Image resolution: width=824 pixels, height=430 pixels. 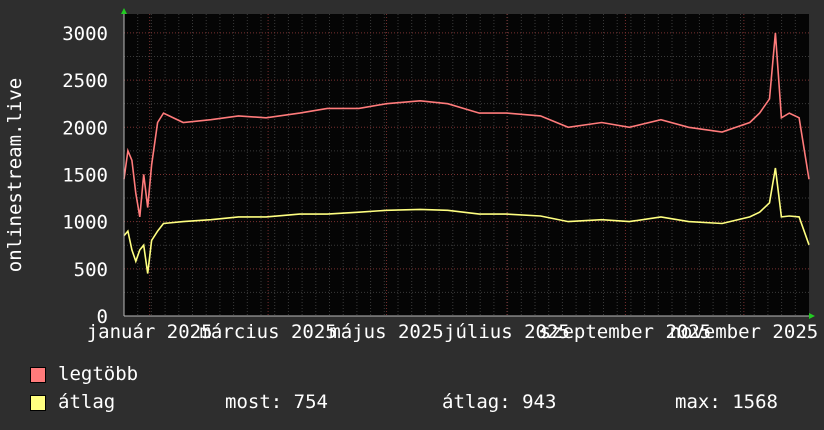 I want to click on y-axis-title: onlinestream.live, so click(x=15, y=175).